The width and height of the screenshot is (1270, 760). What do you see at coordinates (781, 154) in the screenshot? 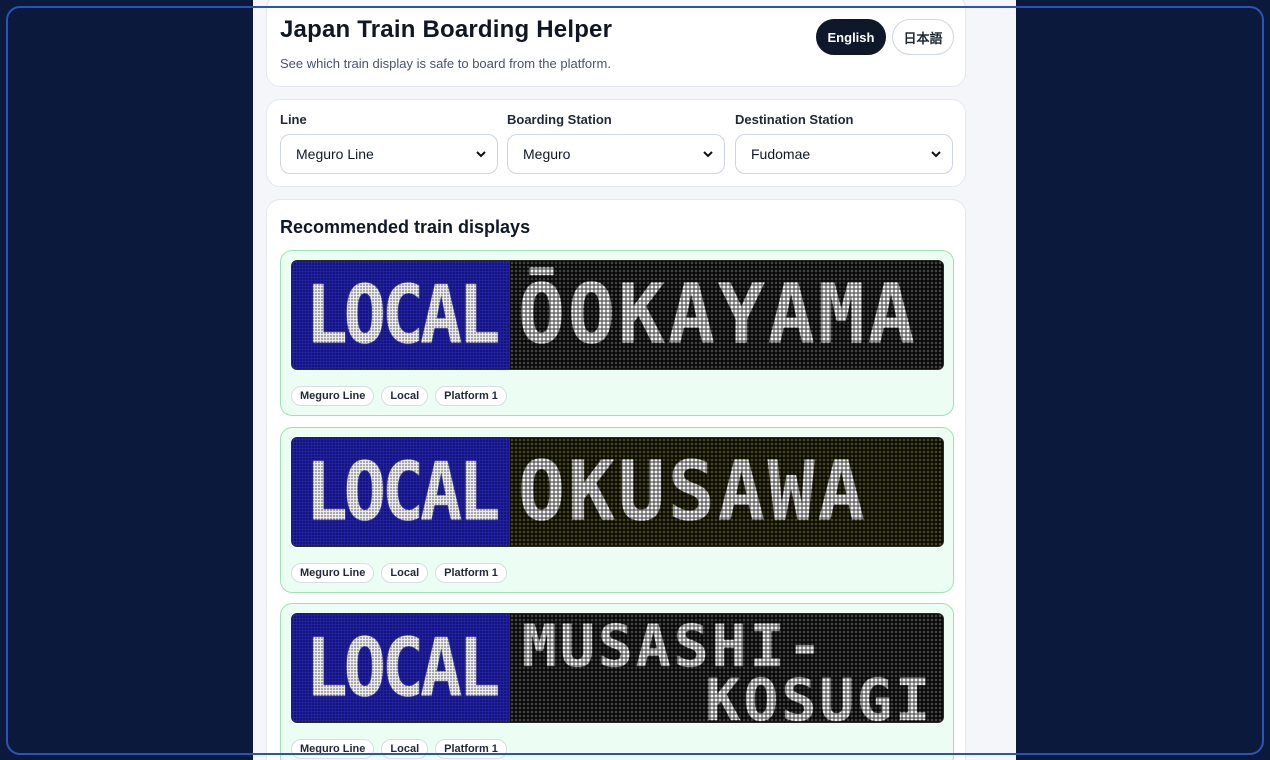
I see `destination-select-value: Fudomae` at bounding box center [781, 154].